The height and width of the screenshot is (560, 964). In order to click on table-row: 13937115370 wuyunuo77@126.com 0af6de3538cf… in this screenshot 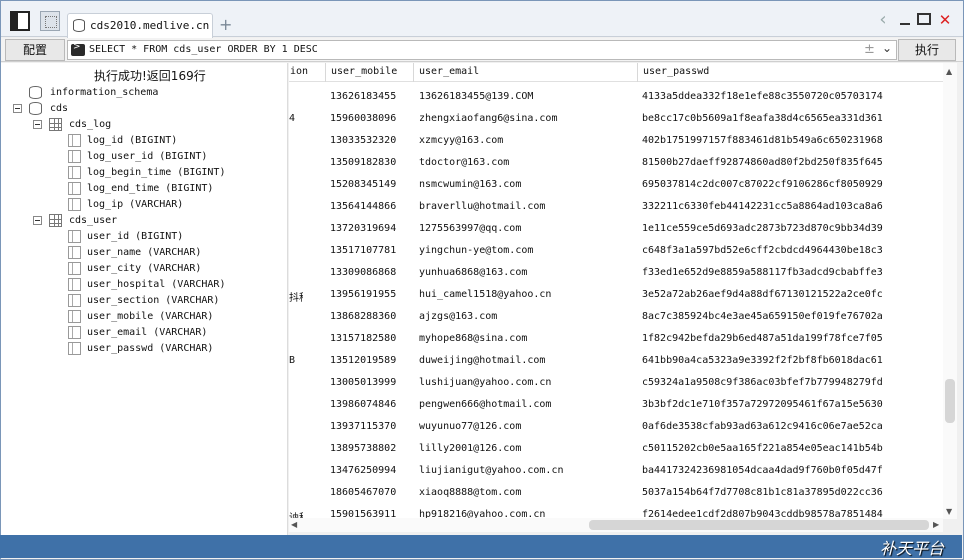, I will do `click(616, 427)`.